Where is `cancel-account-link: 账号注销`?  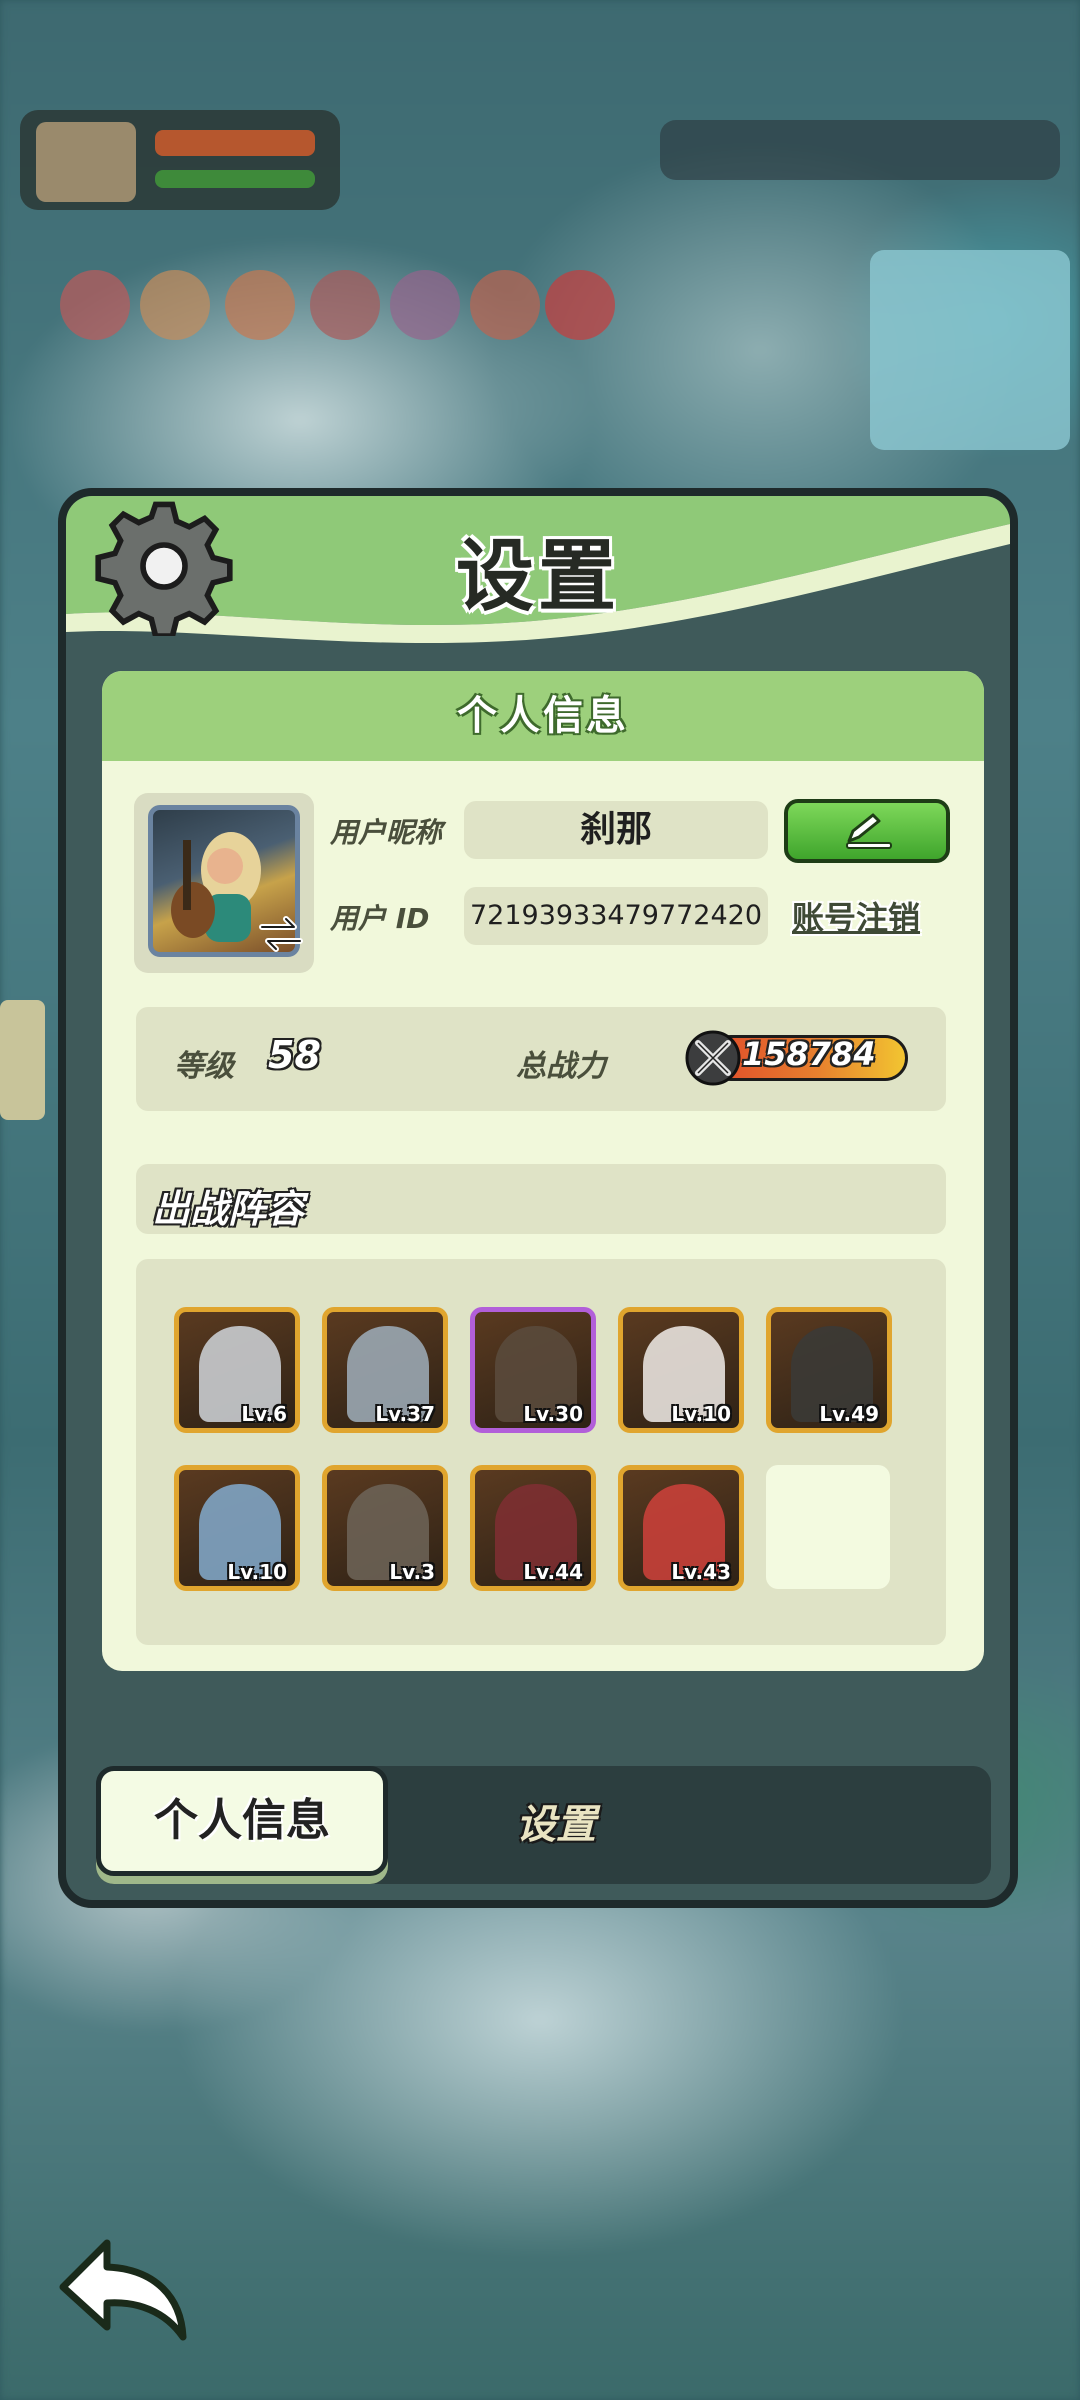
cancel-account-link: 账号注销 is located at coordinates (856, 916).